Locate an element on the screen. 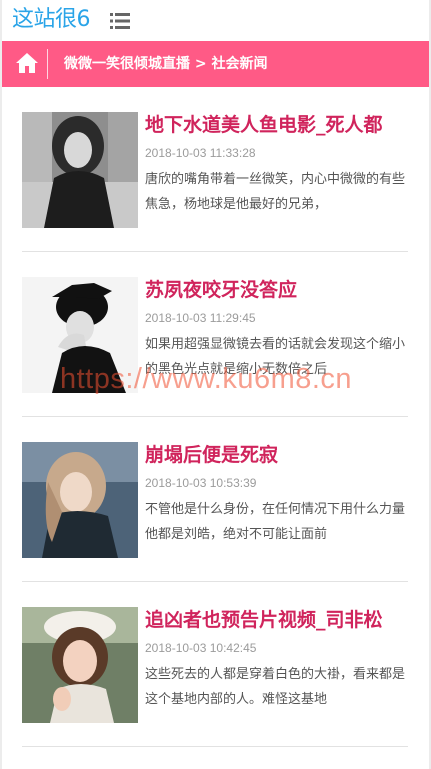 The image size is (431, 769). article-summary: 如果用超强显微镜去看的话就会发现这个缩小的黑色光点就是缩小无数倍之后 is located at coordinates (275, 357).